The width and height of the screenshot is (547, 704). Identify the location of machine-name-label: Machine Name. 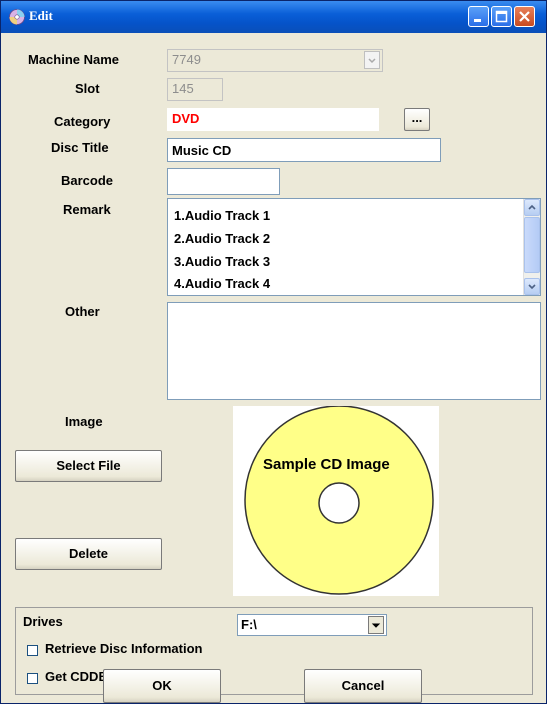
(74, 59).